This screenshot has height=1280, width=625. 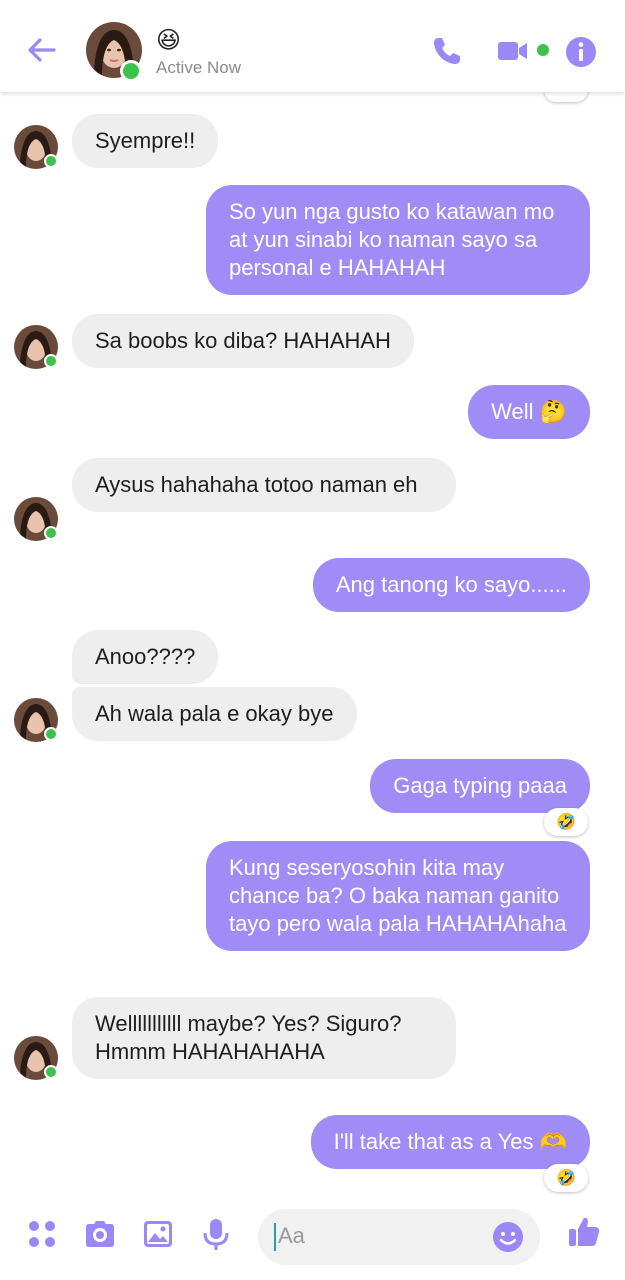 I want to click on gallery-icon, so click(x=158, y=1234).